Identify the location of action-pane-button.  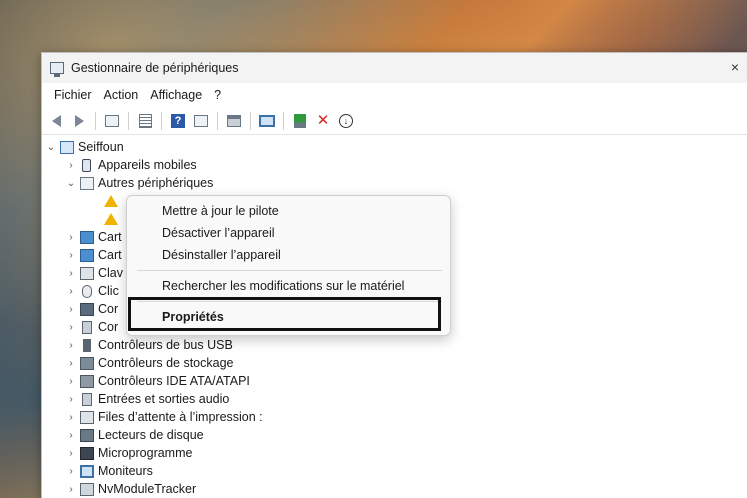
(201, 121).